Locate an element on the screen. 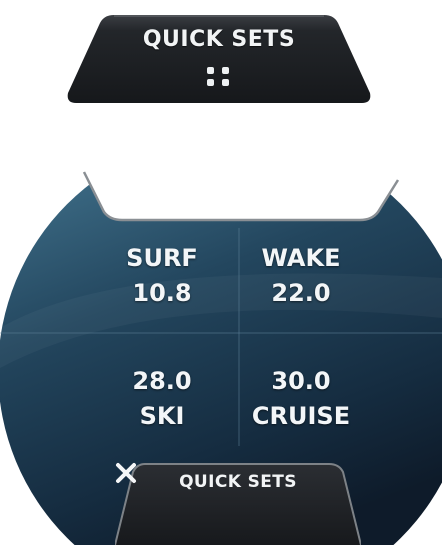 The width and height of the screenshot is (442, 545). preset-wake: WAKE 22.0 is located at coordinates (301, 287).